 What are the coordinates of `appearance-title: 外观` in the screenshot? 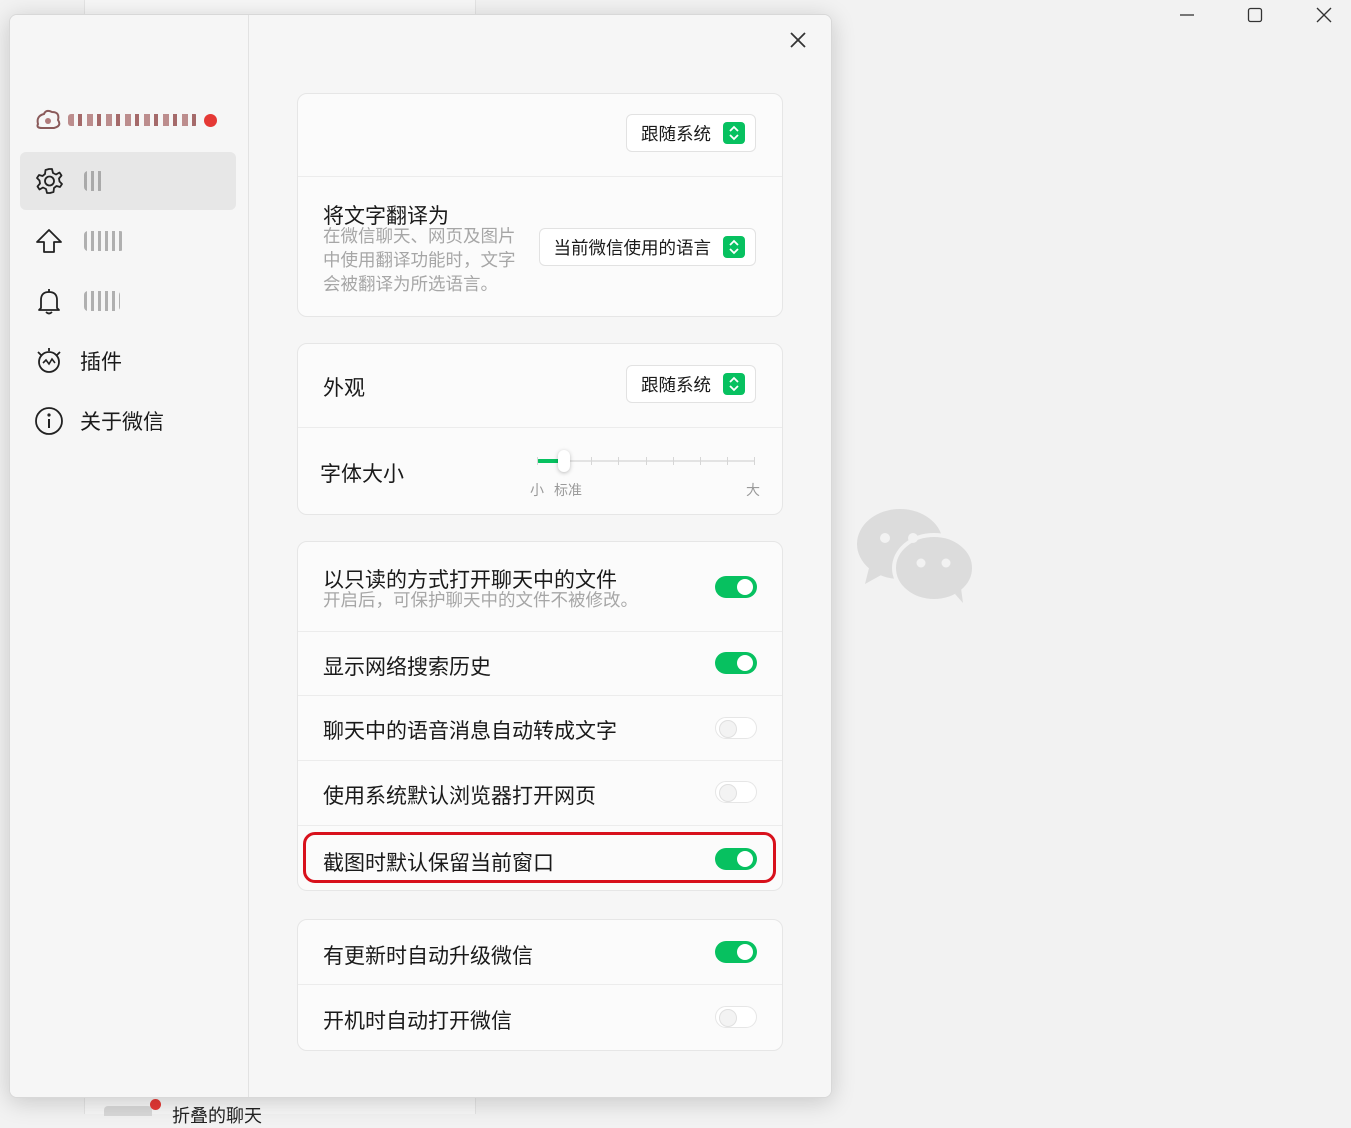 It's located at (344, 388).